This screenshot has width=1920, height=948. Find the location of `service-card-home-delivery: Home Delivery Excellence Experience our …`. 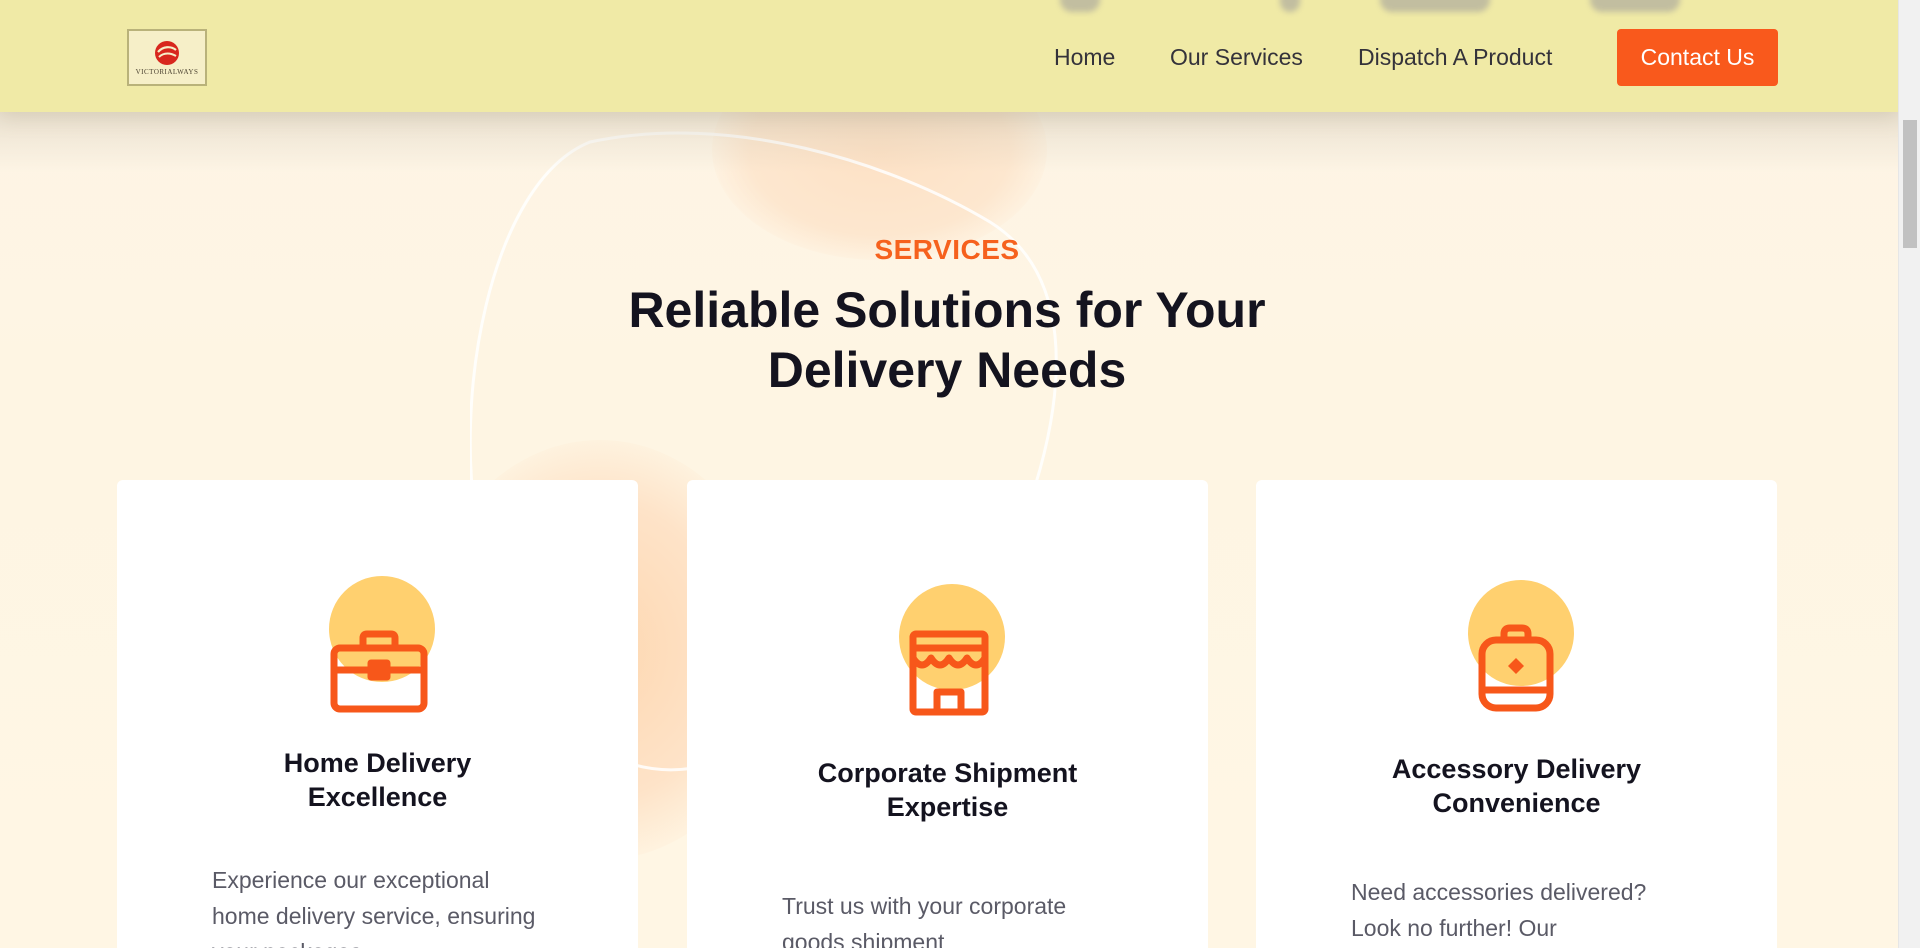

service-card-home-delivery: Home Delivery Excellence Experience our … is located at coordinates (377, 714).